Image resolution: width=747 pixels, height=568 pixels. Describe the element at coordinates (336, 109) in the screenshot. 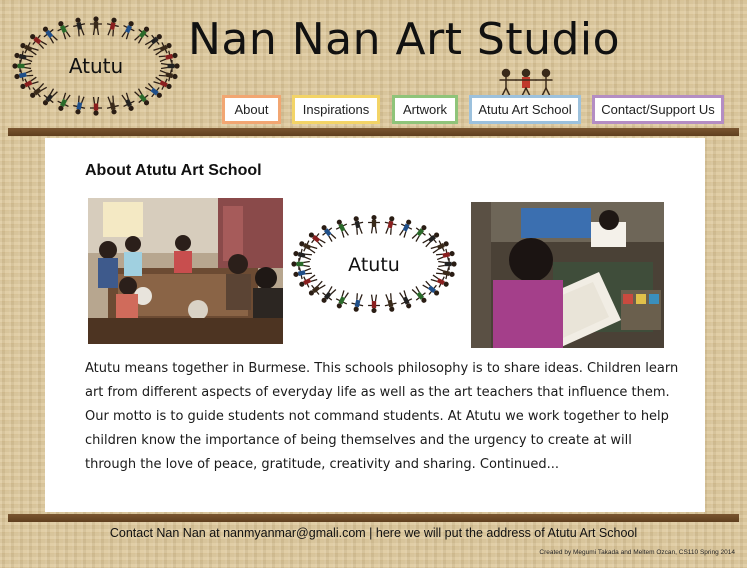

I see `nav-inspirations: Inspirations` at that location.